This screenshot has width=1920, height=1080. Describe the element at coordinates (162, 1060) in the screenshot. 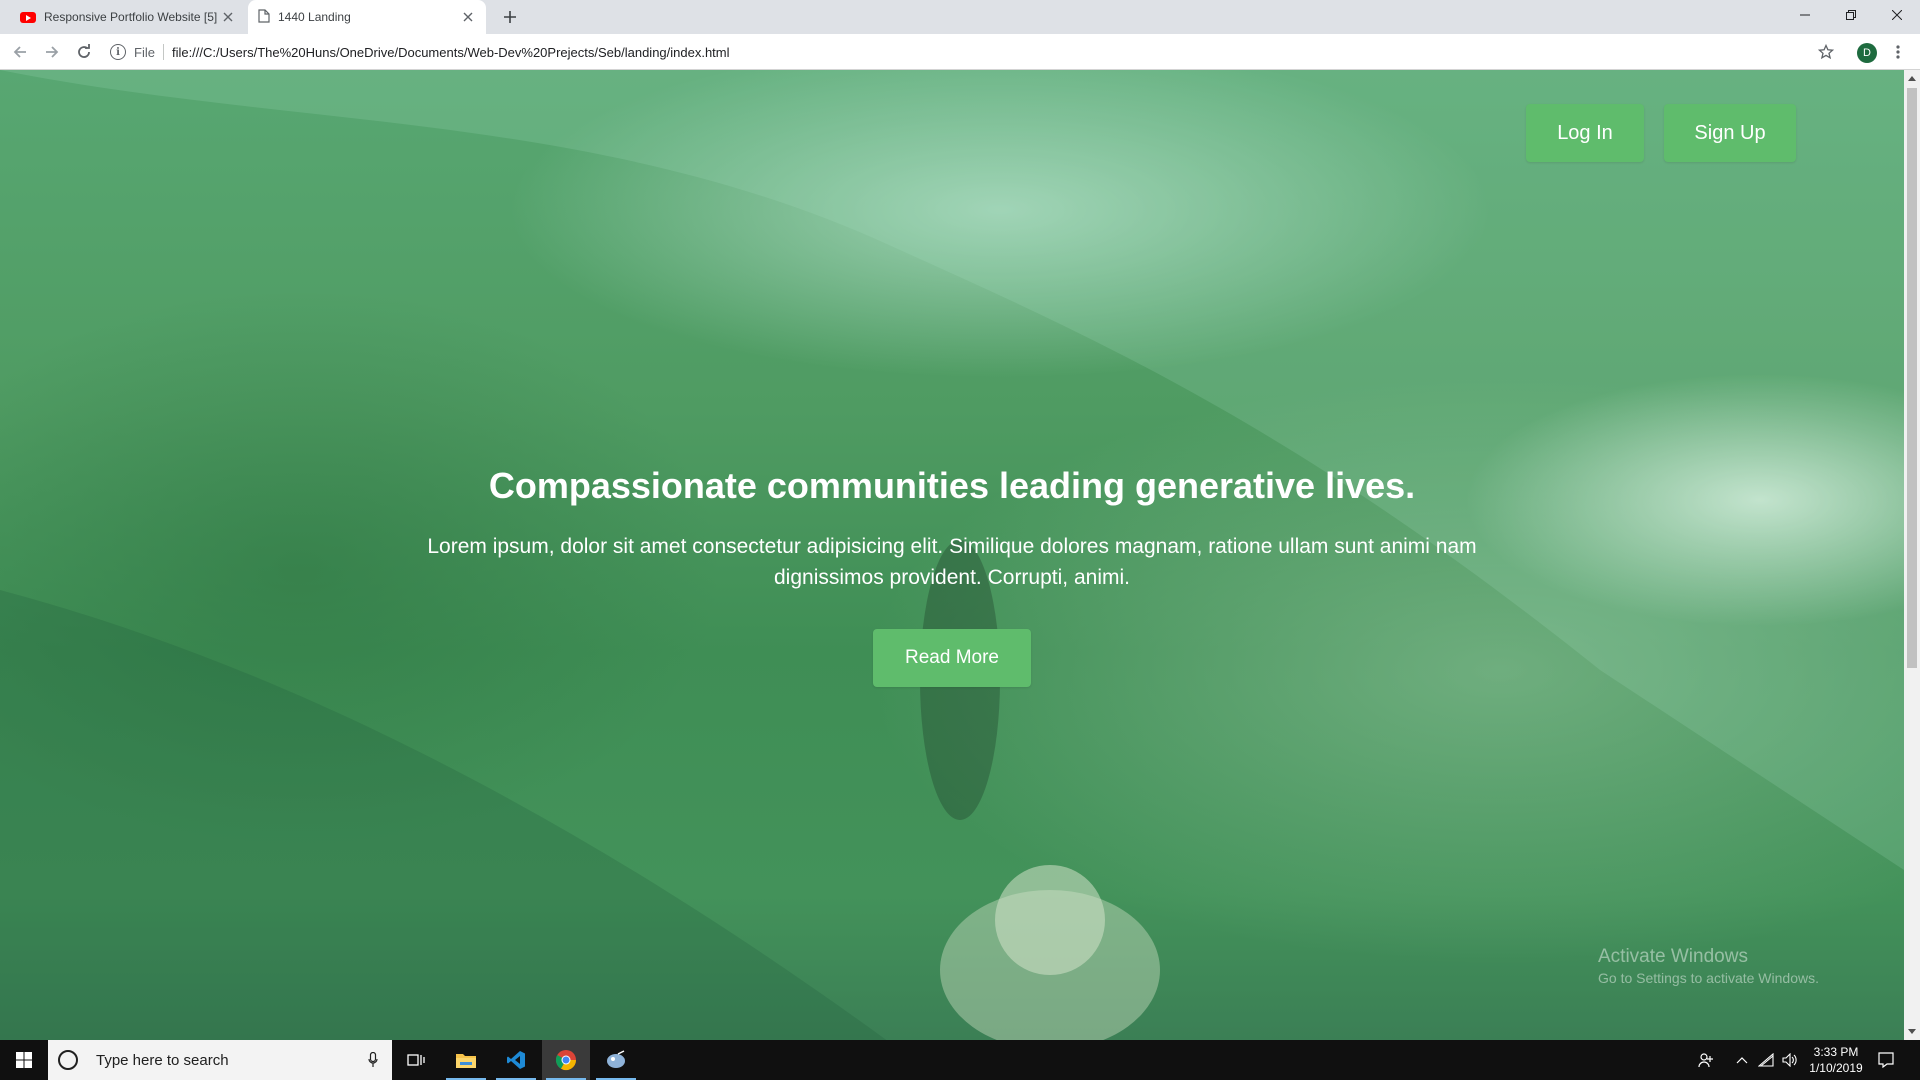

I see `search-placeholder: Type here to search` at that location.